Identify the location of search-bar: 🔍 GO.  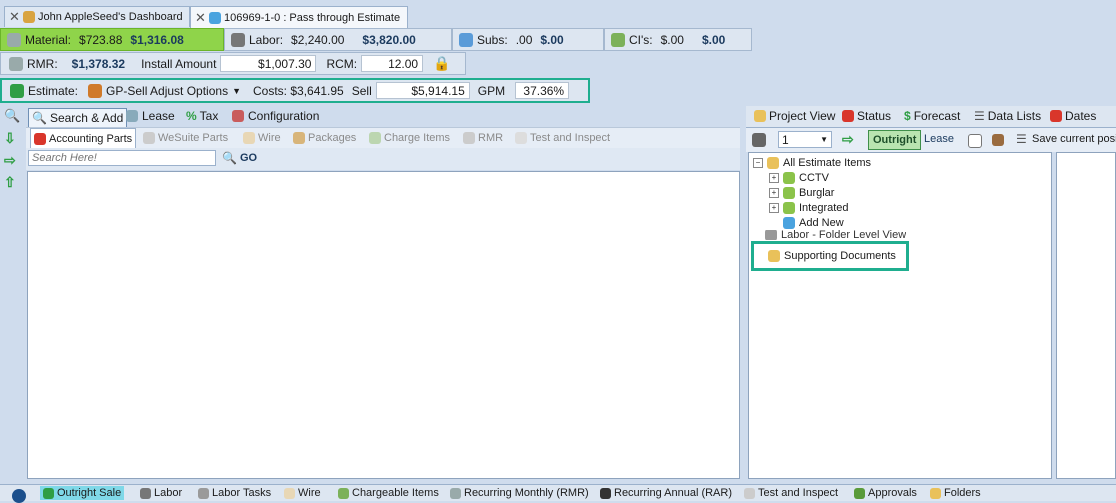
(383, 159).